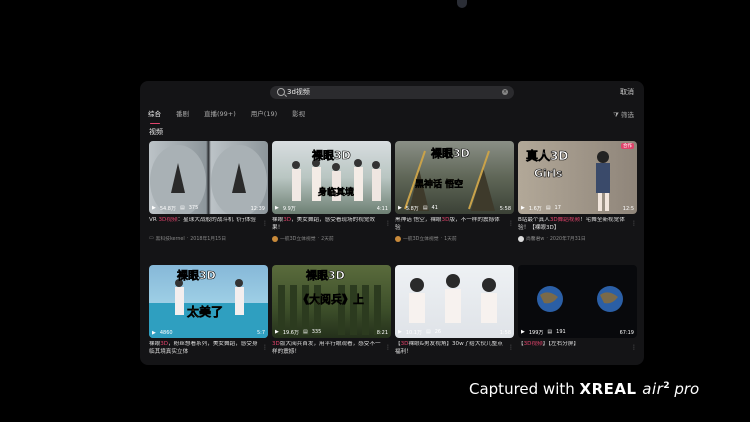  Describe the element at coordinates (462, 4) in the screenshot. I see `camera-notch` at that location.